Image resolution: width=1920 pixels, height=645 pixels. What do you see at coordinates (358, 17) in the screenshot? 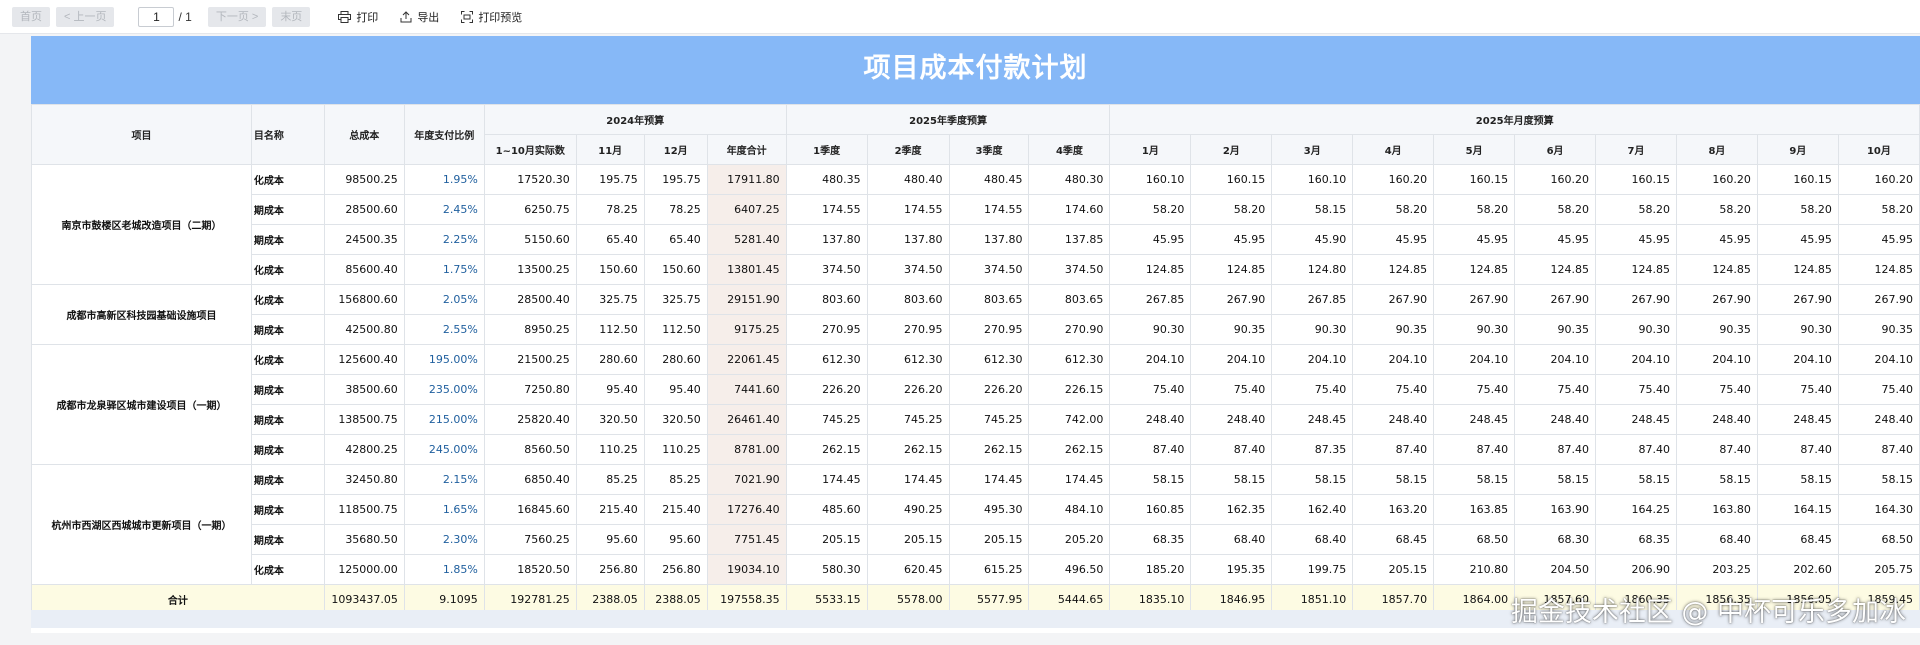
I see `print-button: 打印` at bounding box center [358, 17].